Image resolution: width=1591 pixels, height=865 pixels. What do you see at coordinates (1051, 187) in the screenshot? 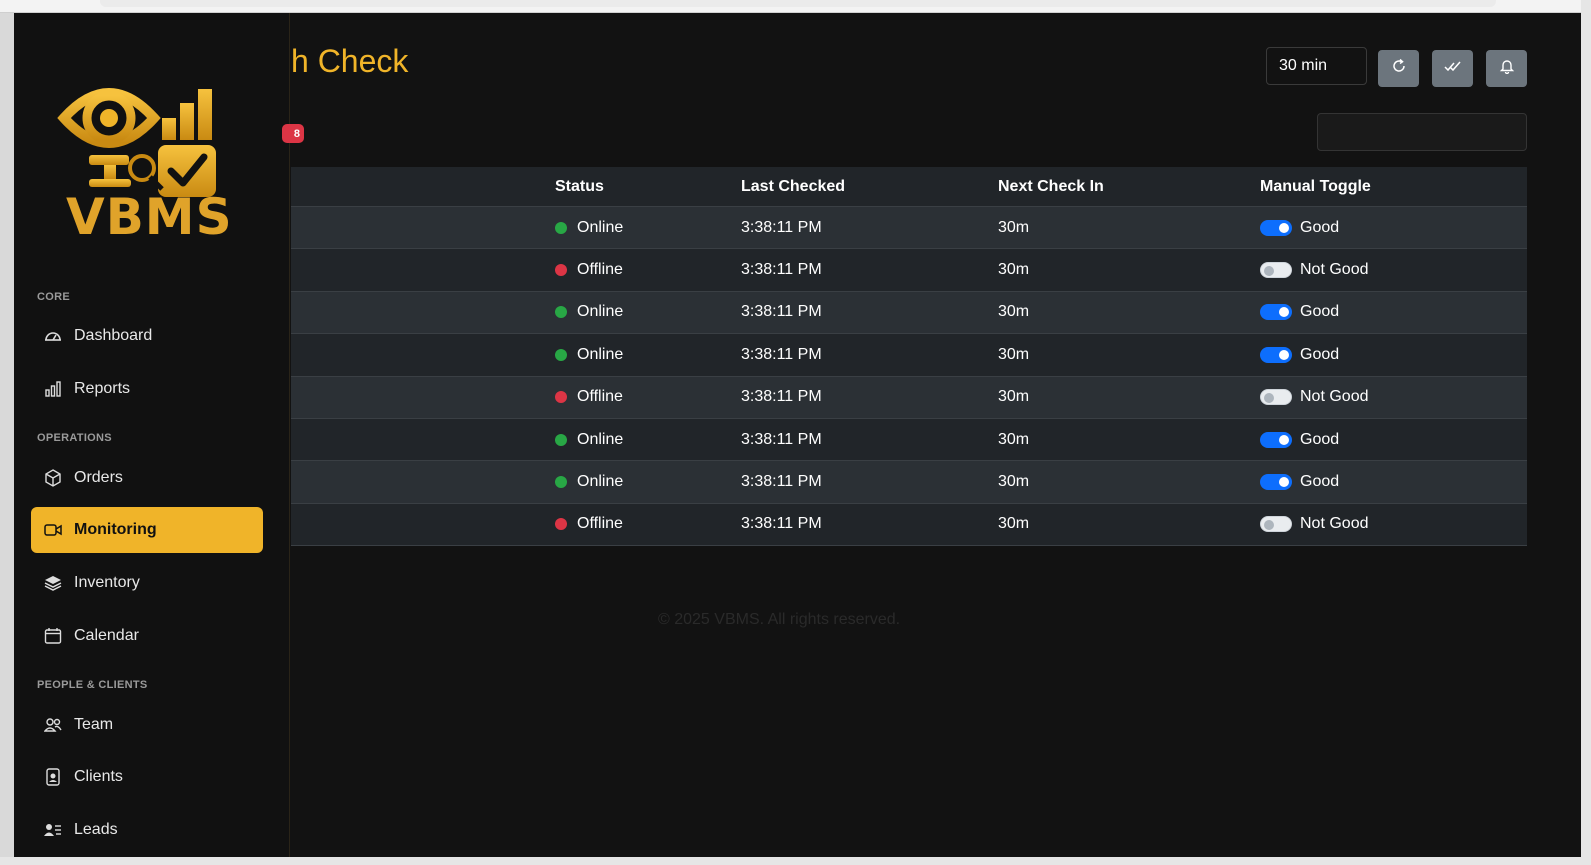
I see `column-header-next-check: Next Check In` at bounding box center [1051, 187].